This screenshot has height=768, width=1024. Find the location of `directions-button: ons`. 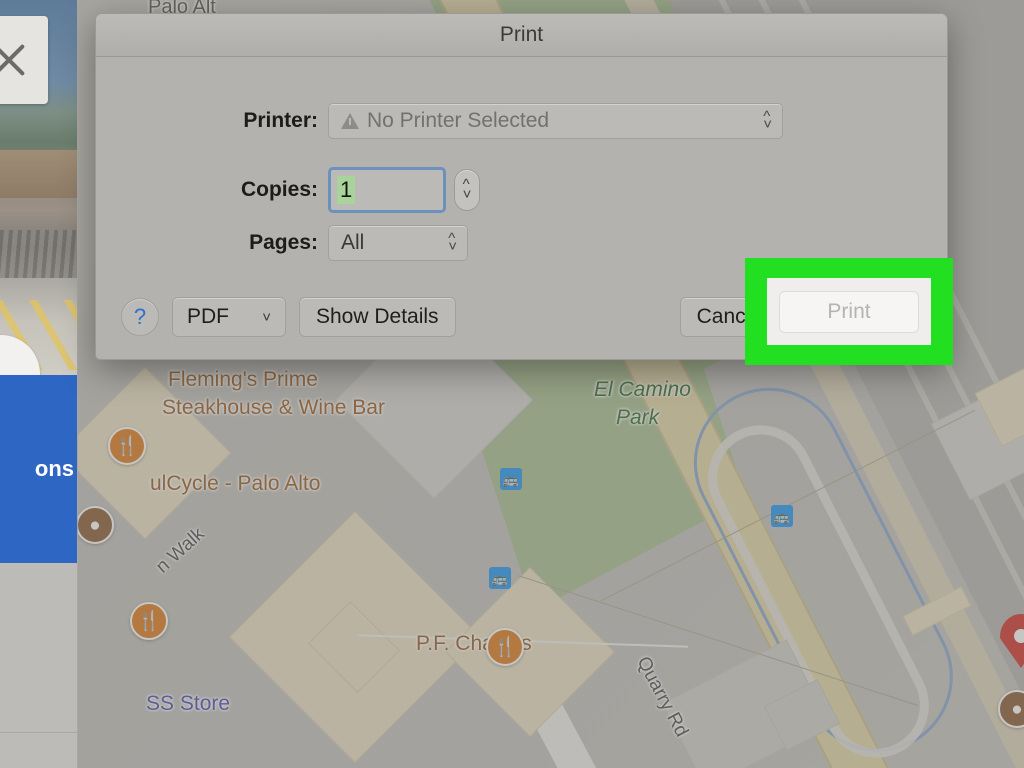

directions-button: ons is located at coordinates (38, 469).